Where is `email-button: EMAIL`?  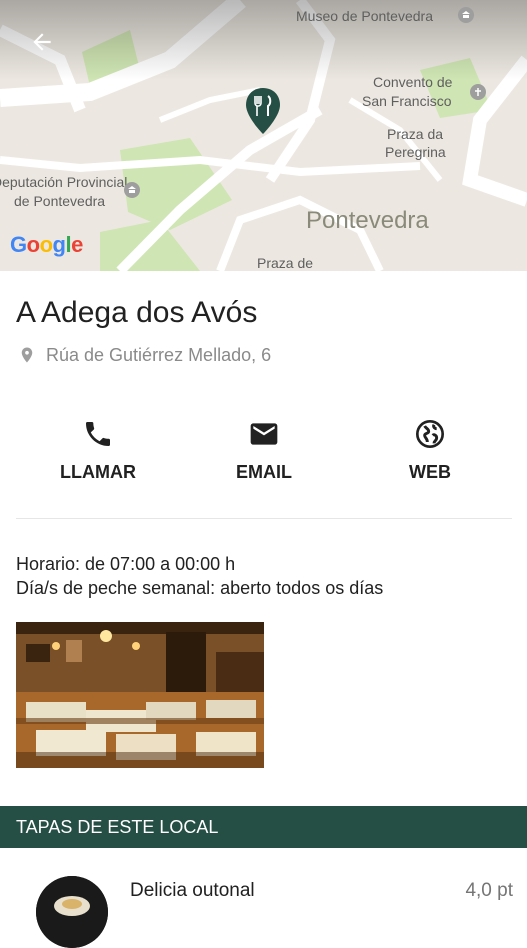 email-button: EMAIL is located at coordinates (264, 450).